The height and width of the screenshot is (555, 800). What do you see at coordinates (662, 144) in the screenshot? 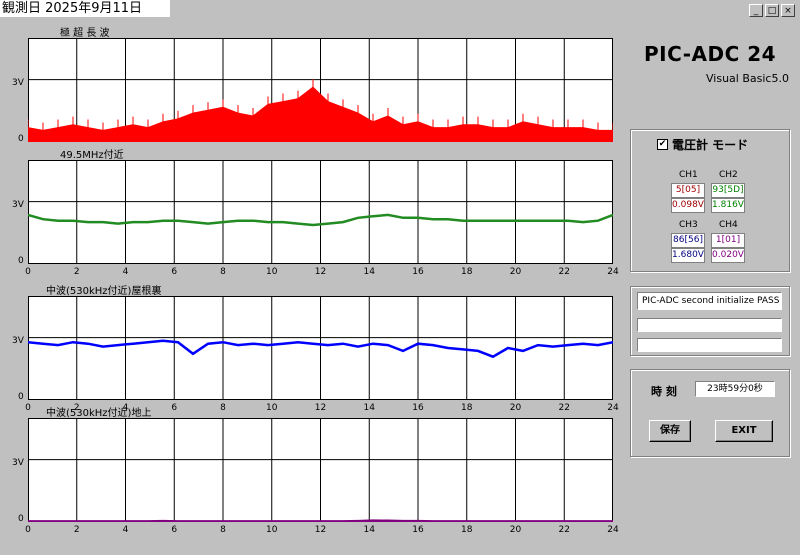
I see `checkbox-icon: ✔` at bounding box center [662, 144].